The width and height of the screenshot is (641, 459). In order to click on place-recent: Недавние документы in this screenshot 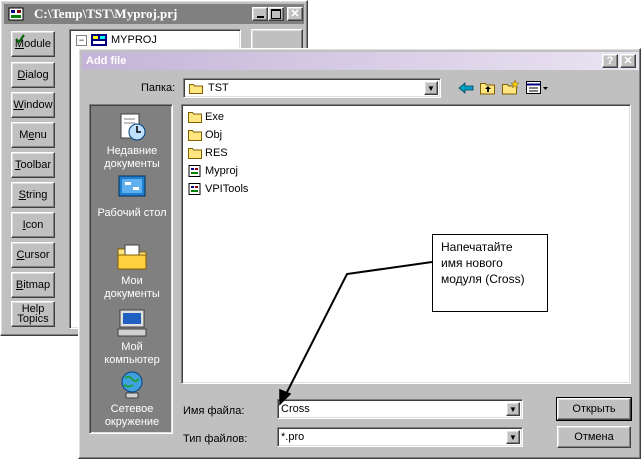, I will do `click(132, 141)`.